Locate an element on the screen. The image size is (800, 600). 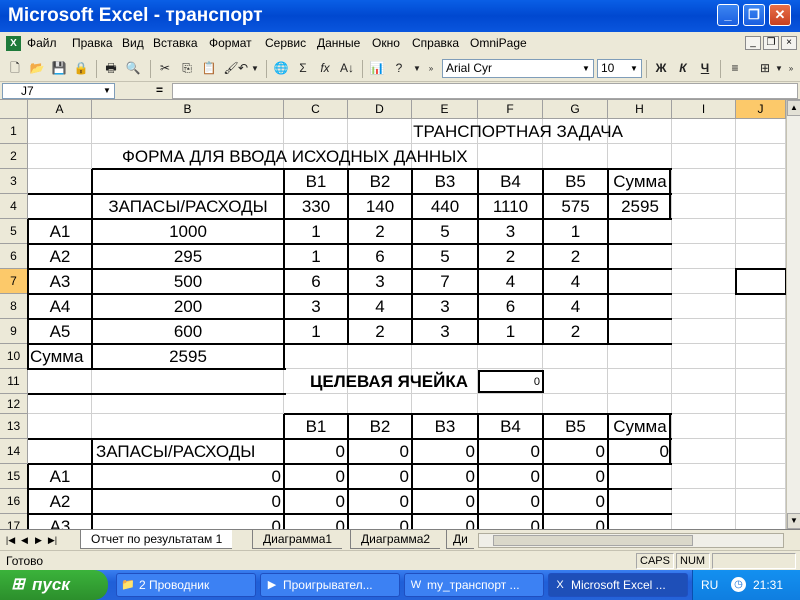
row-header-1: 1 is located at coordinates (14, 131).